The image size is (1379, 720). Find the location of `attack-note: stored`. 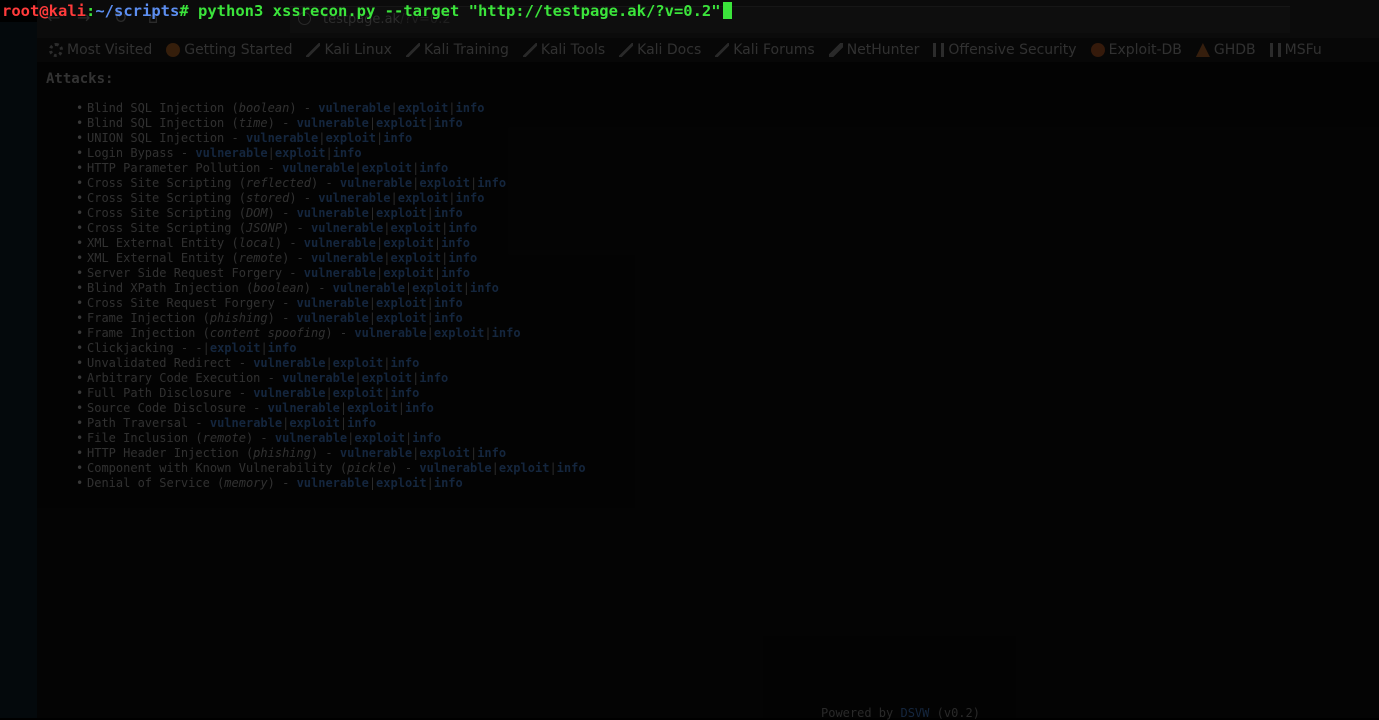

attack-note: stored is located at coordinates (267, 198).